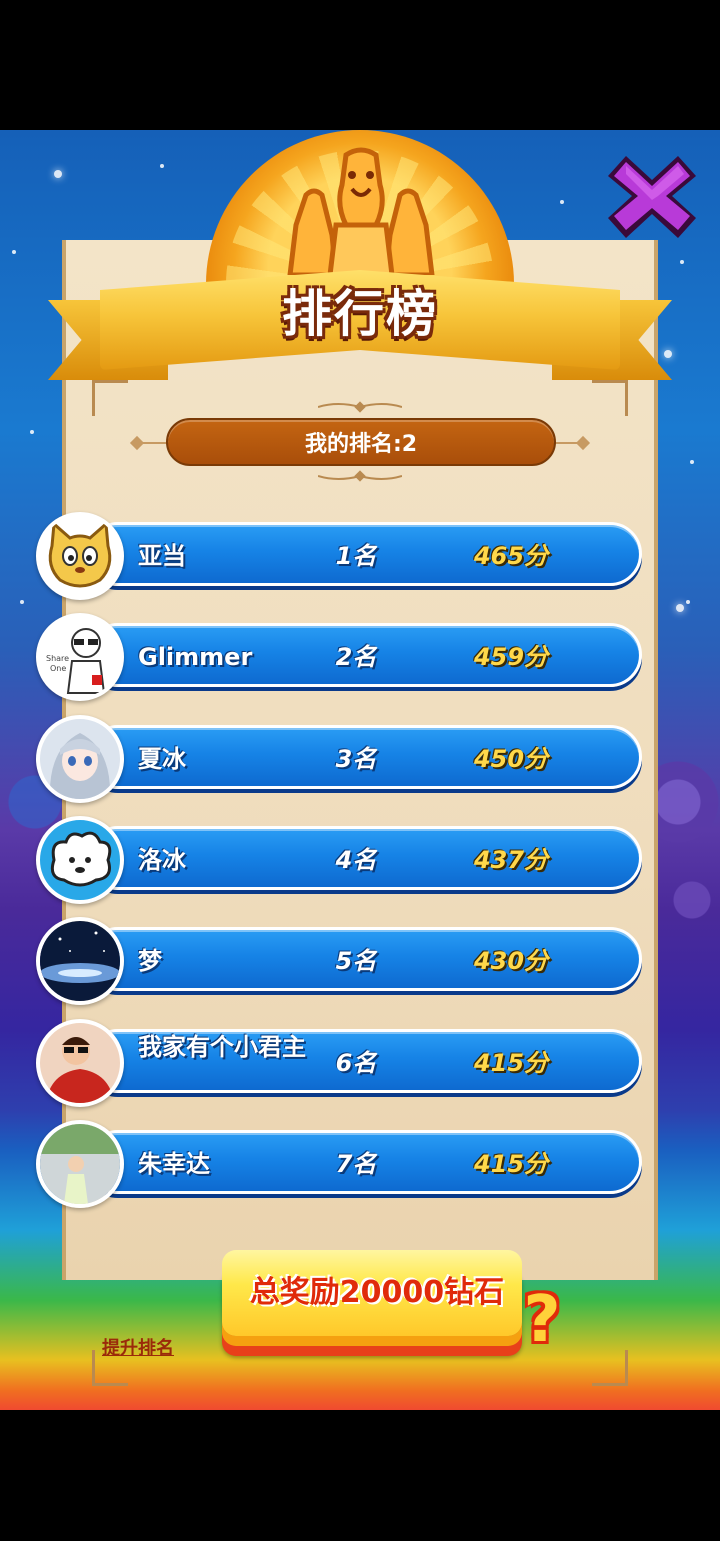 The image size is (720, 1541). I want to click on ranking-row-5: 梦 5名 430分, so click(342, 962).